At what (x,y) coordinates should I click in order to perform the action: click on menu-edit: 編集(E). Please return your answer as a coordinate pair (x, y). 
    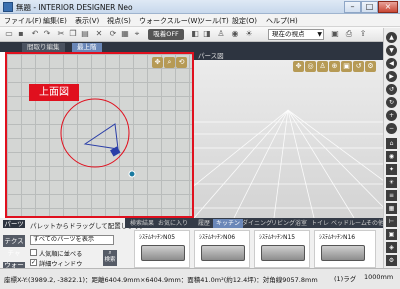
    Looking at the image, I should click on (55, 21).